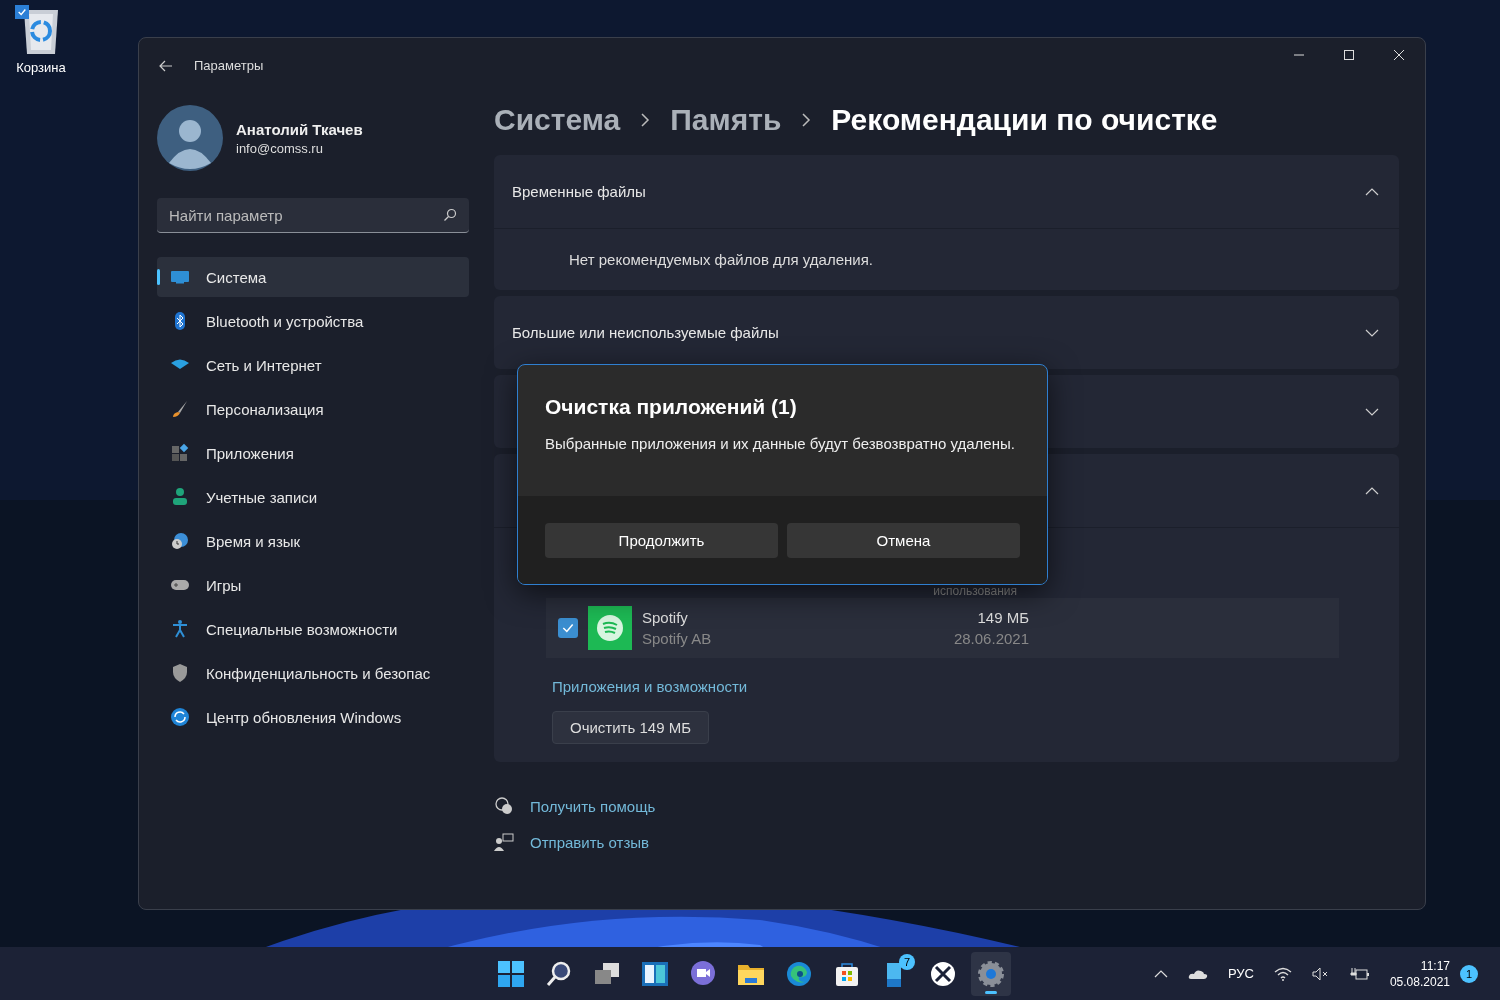 The width and height of the screenshot is (1500, 1000). Describe the element at coordinates (1024, 120) in the screenshot. I see `breadcrumb-item: Рекомендации по очистке` at that location.